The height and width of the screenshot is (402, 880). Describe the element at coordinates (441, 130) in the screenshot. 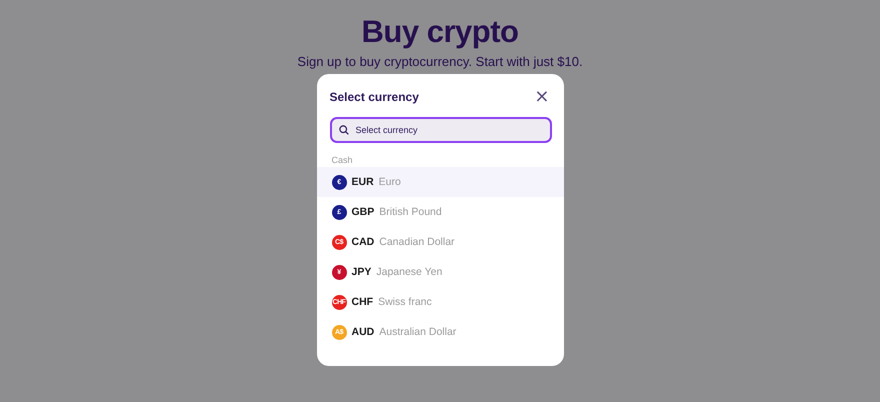

I see `search-field: Select currency` at that location.